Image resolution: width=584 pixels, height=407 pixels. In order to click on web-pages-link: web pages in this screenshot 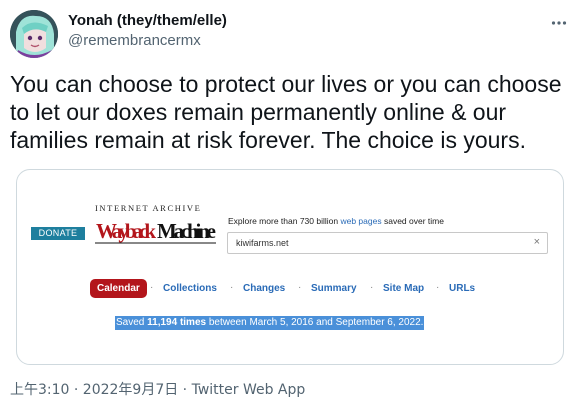, I will do `click(360, 221)`.